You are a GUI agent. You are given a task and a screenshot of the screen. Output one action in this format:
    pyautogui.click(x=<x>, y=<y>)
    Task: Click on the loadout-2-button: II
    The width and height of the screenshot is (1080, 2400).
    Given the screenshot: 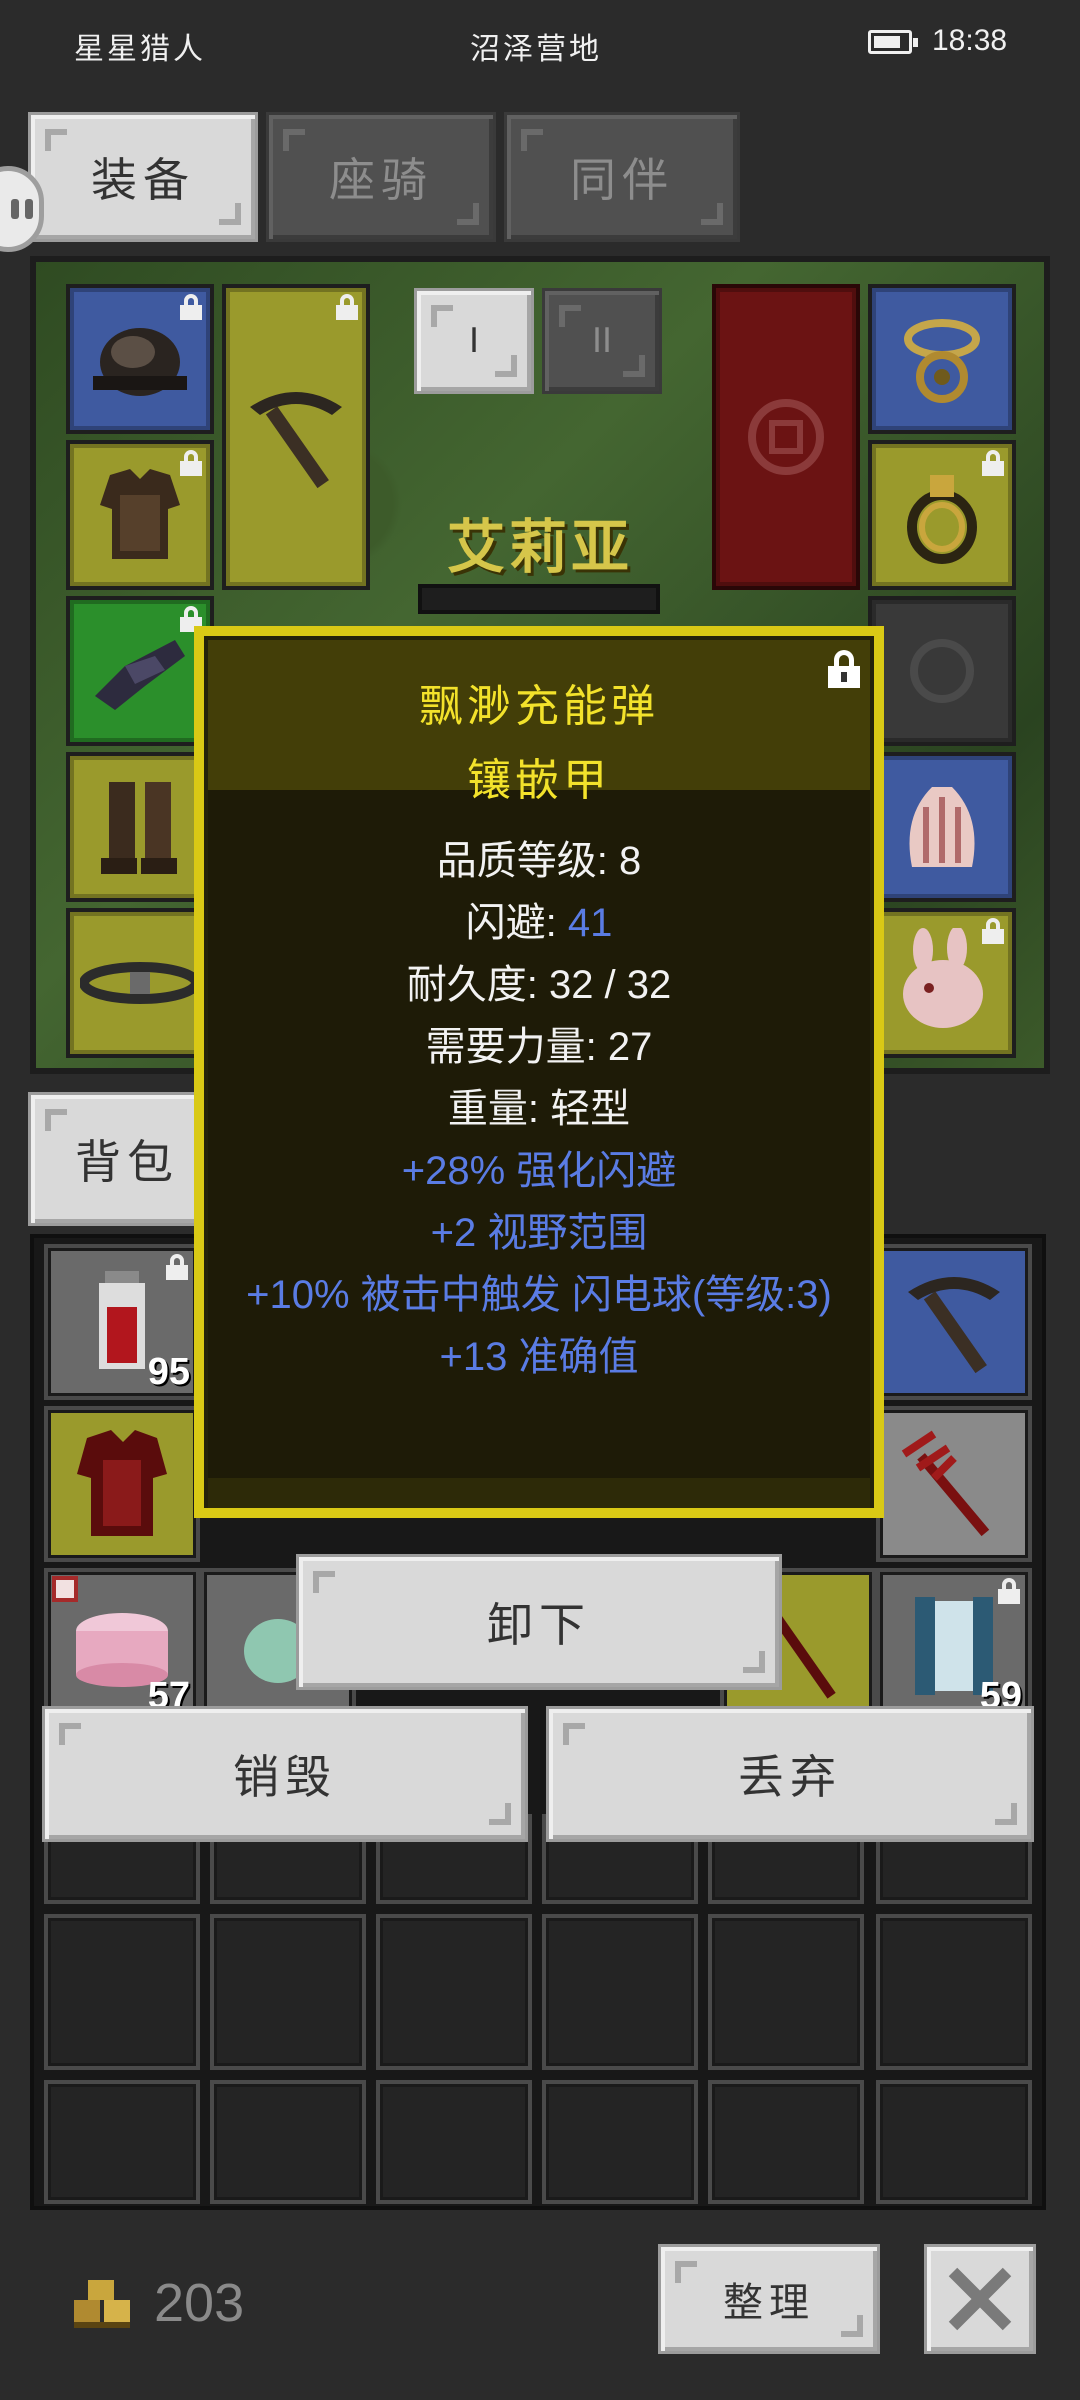 What is the action you would take?
    pyautogui.click(x=602, y=341)
    